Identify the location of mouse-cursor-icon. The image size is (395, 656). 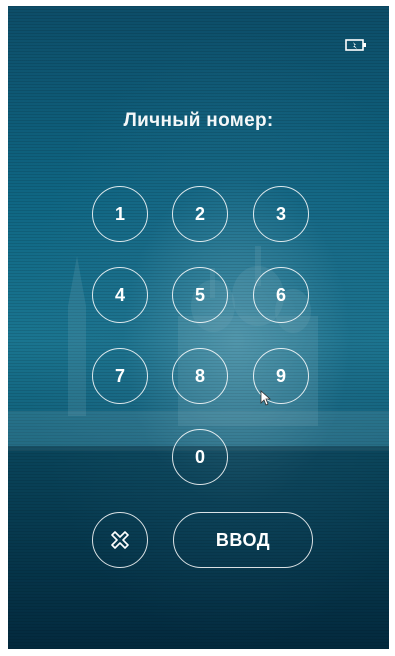
(266, 398).